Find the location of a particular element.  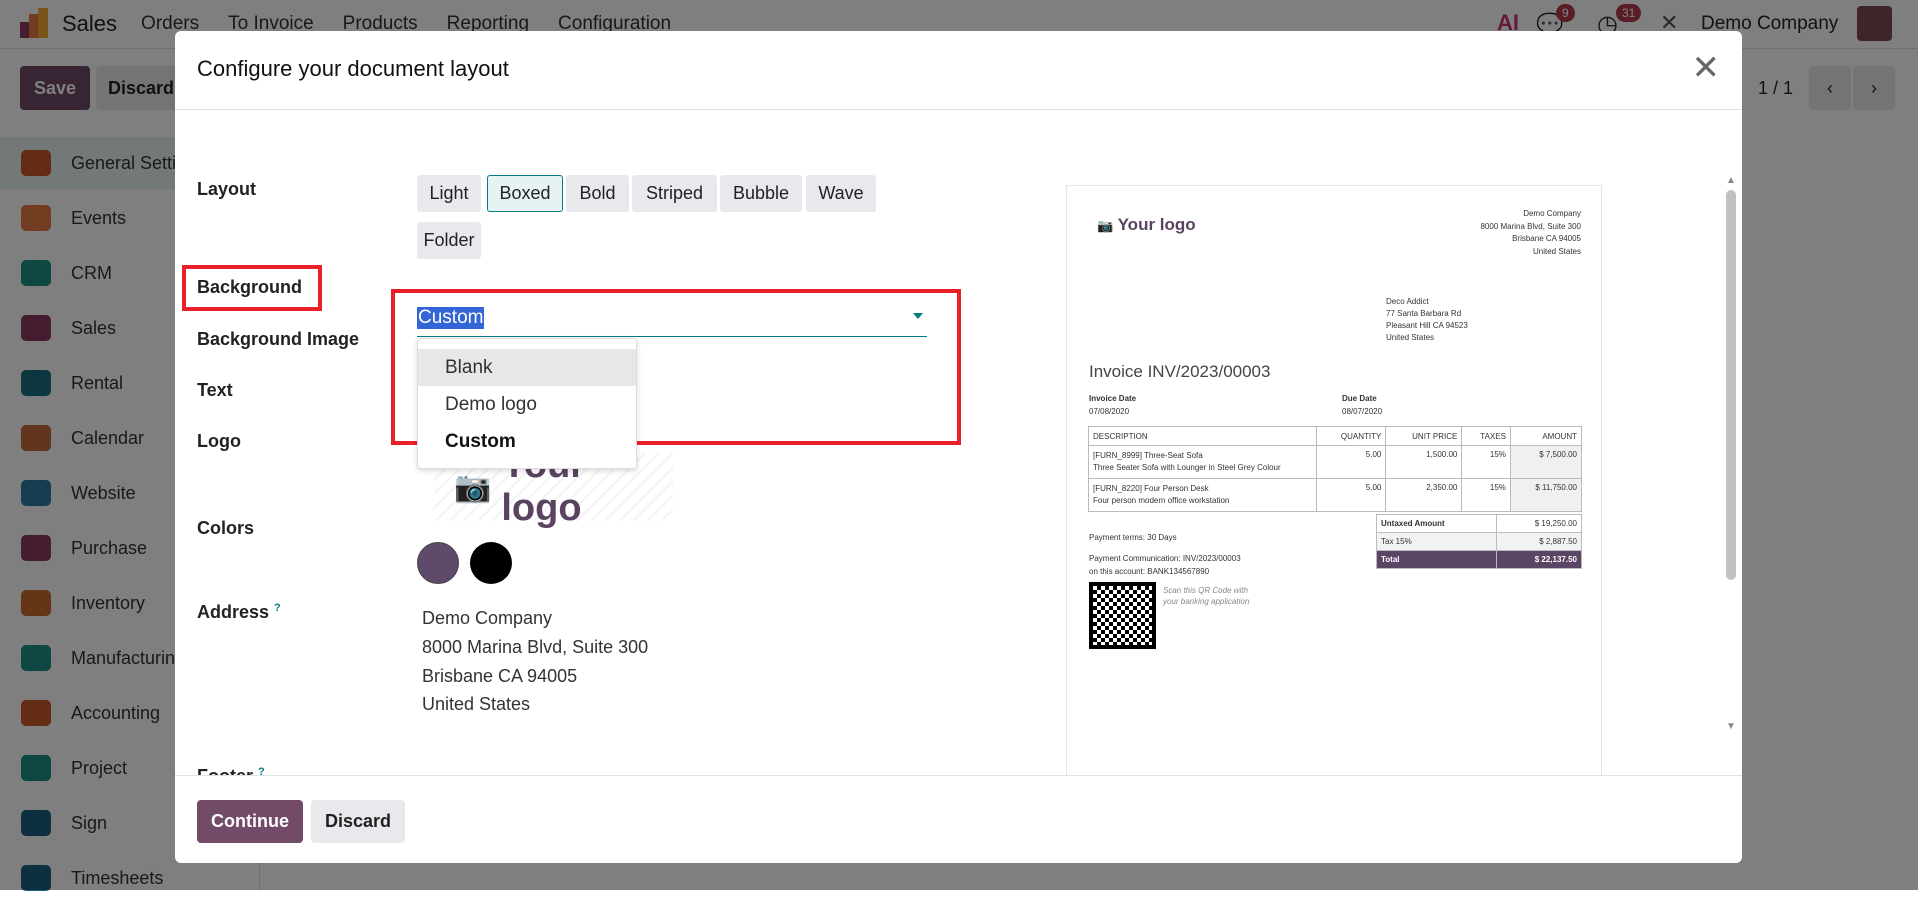

close-icon: ✕ is located at coordinates (1706, 68).